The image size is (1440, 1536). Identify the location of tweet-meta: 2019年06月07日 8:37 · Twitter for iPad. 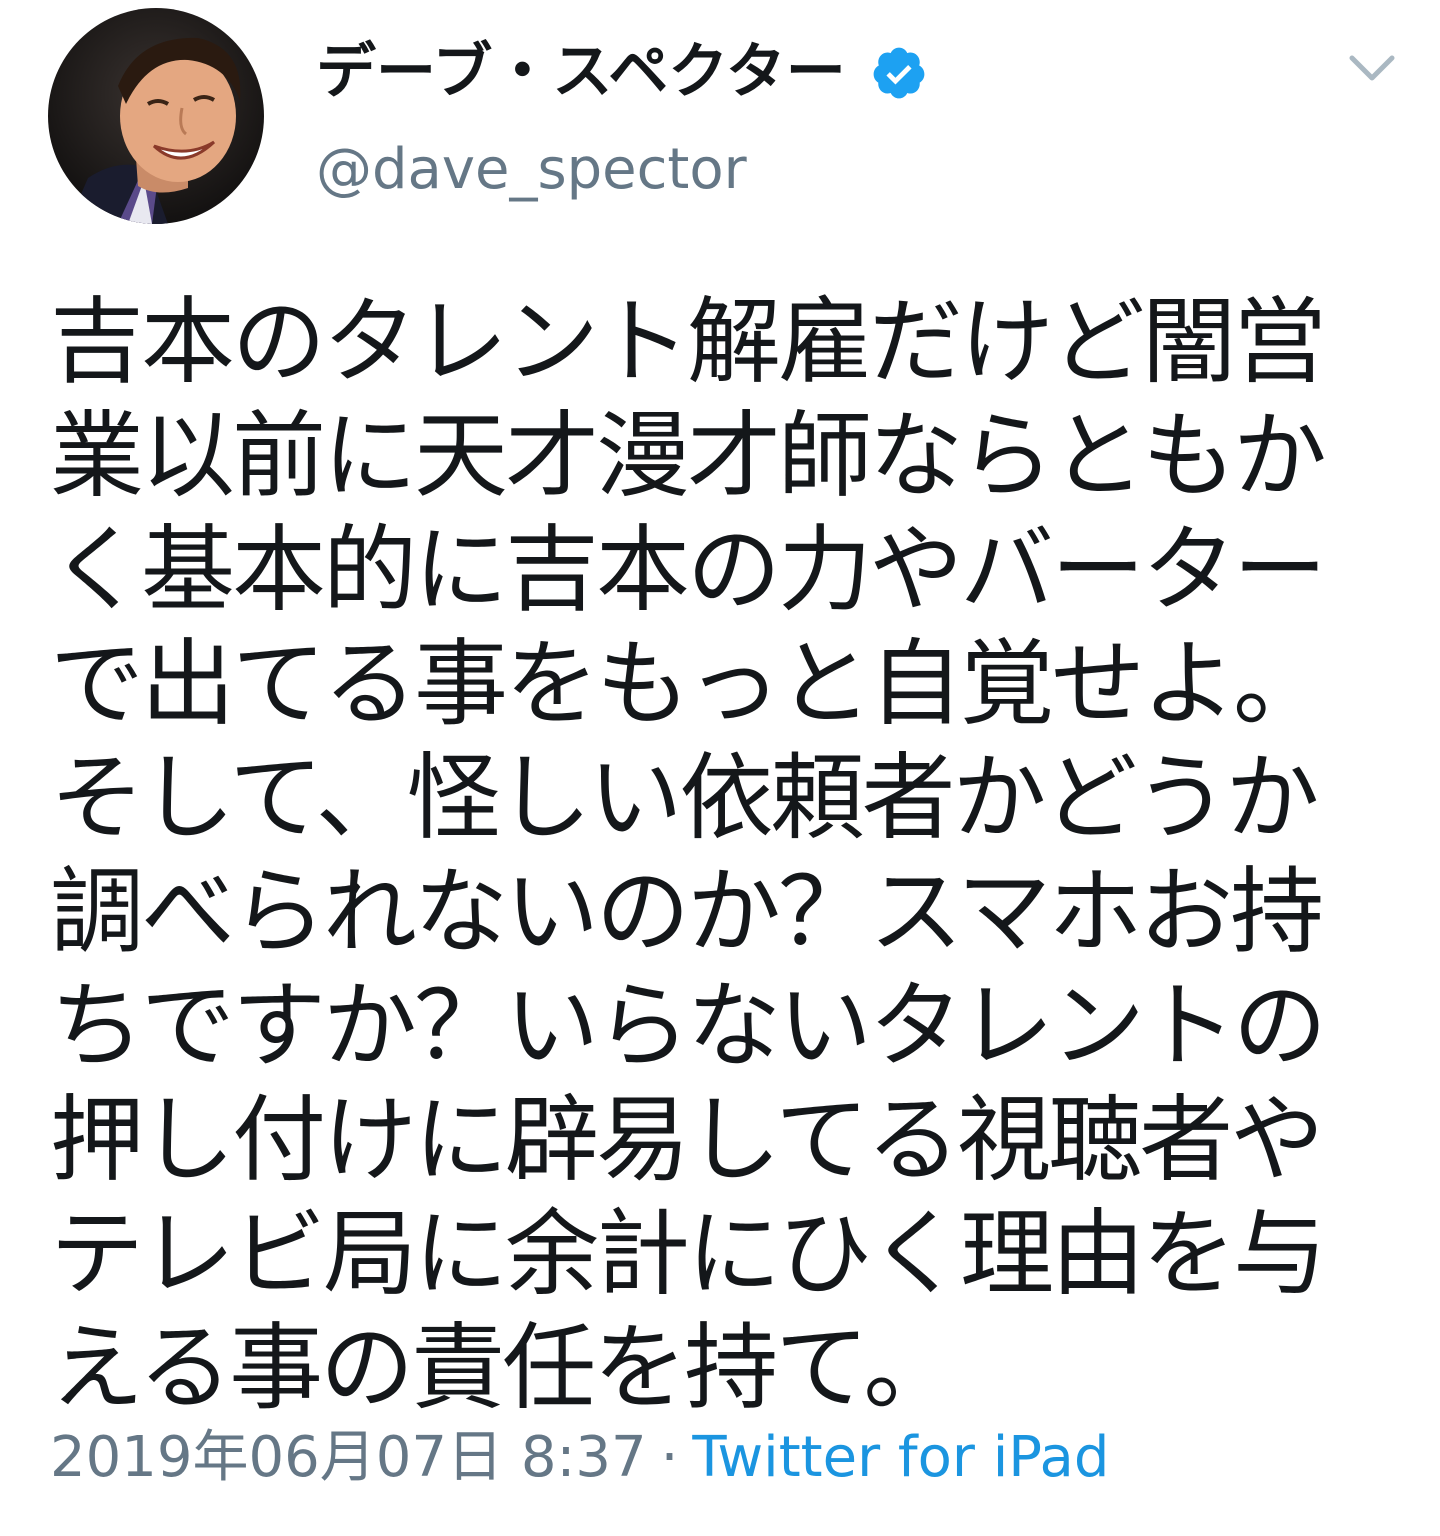
(579, 1458).